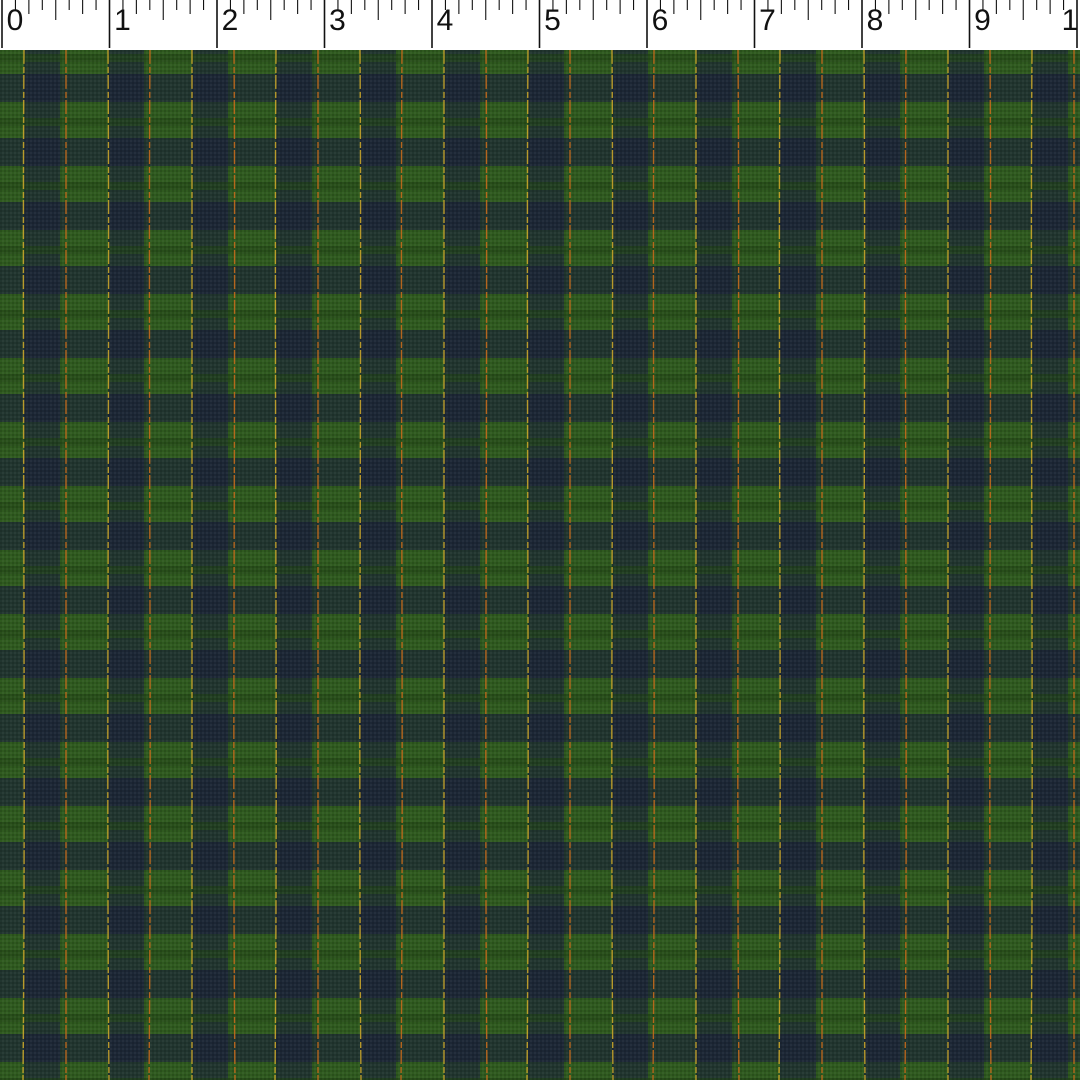 The width and height of the screenshot is (1080, 1080). Describe the element at coordinates (875, 20) in the screenshot. I see `ruler-label: 8` at that location.